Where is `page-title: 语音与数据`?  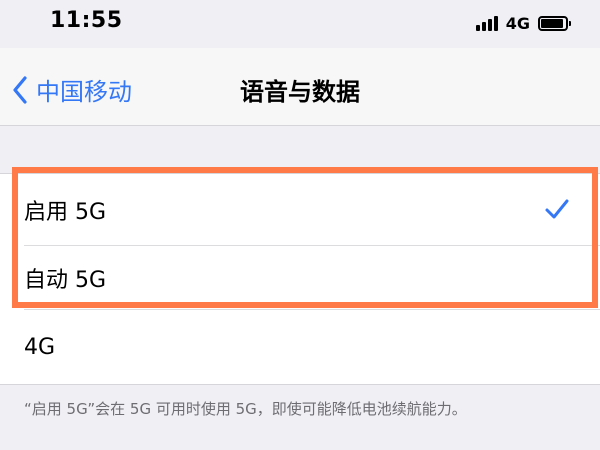 page-title: 语音与数据 is located at coordinates (300, 92).